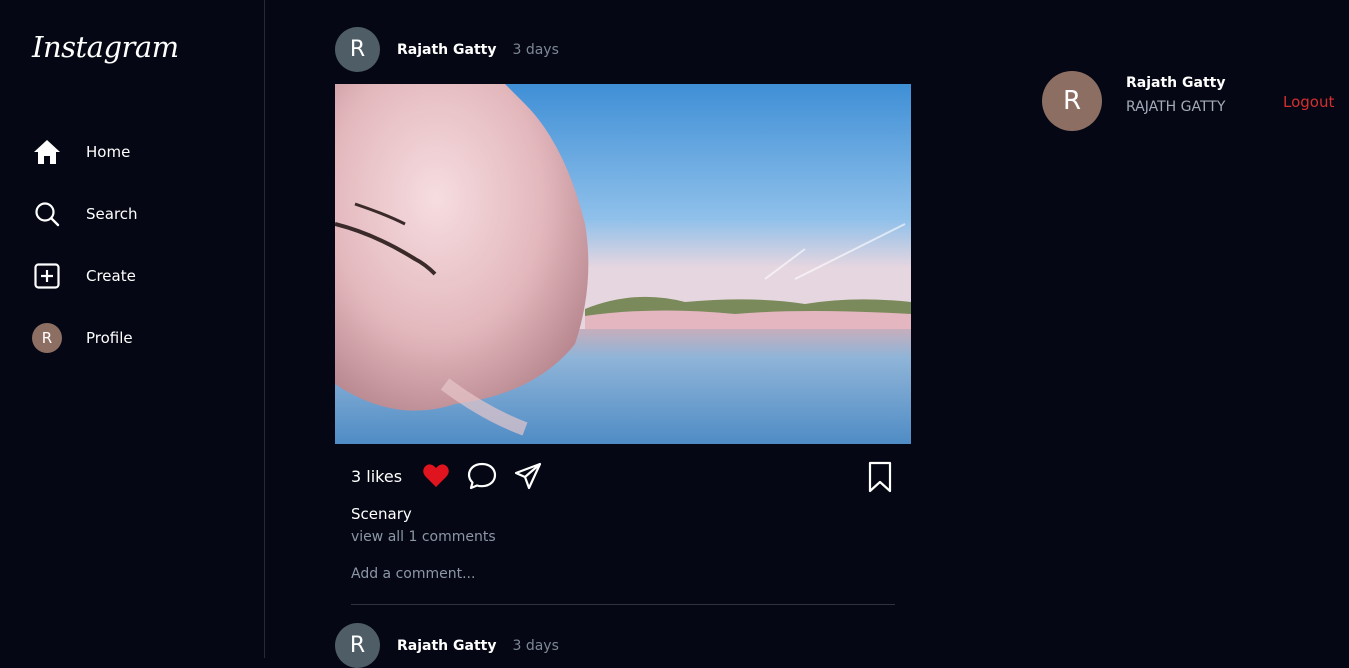 The height and width of the screenshot is (668, 1349). What do you see at coordinates (528, 476) in the screenshot?
I see `share-icon` at bounding box center [528, 476].